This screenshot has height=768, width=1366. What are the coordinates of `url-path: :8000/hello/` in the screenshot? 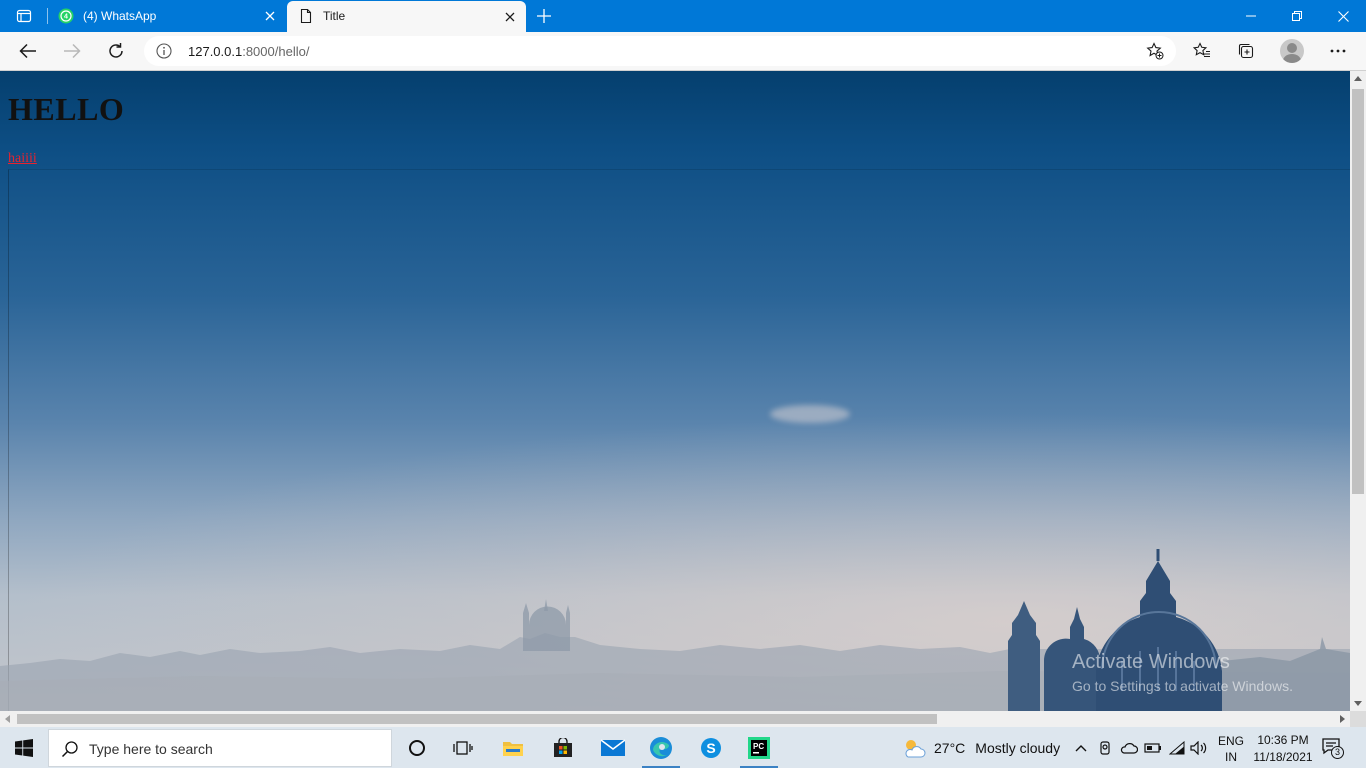 It's located at (276, 51).